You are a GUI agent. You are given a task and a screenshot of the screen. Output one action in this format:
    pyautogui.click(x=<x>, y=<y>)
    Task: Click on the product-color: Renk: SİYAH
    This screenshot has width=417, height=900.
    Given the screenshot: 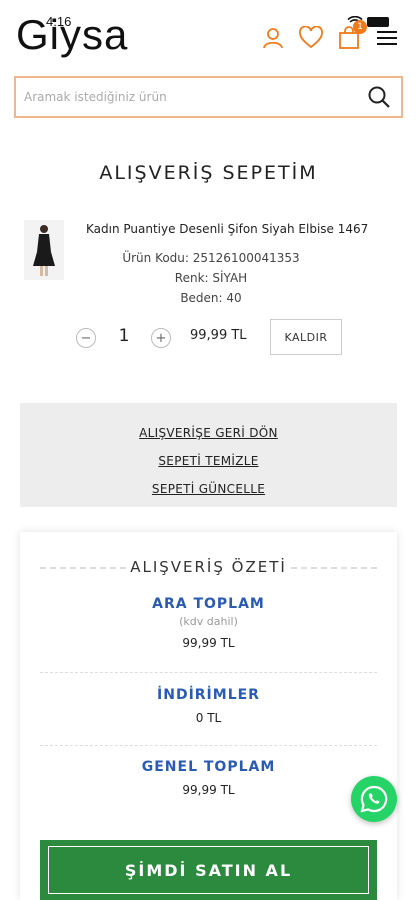 What is the action you would take?
    pyautogui.click(x=211, y=278)
    